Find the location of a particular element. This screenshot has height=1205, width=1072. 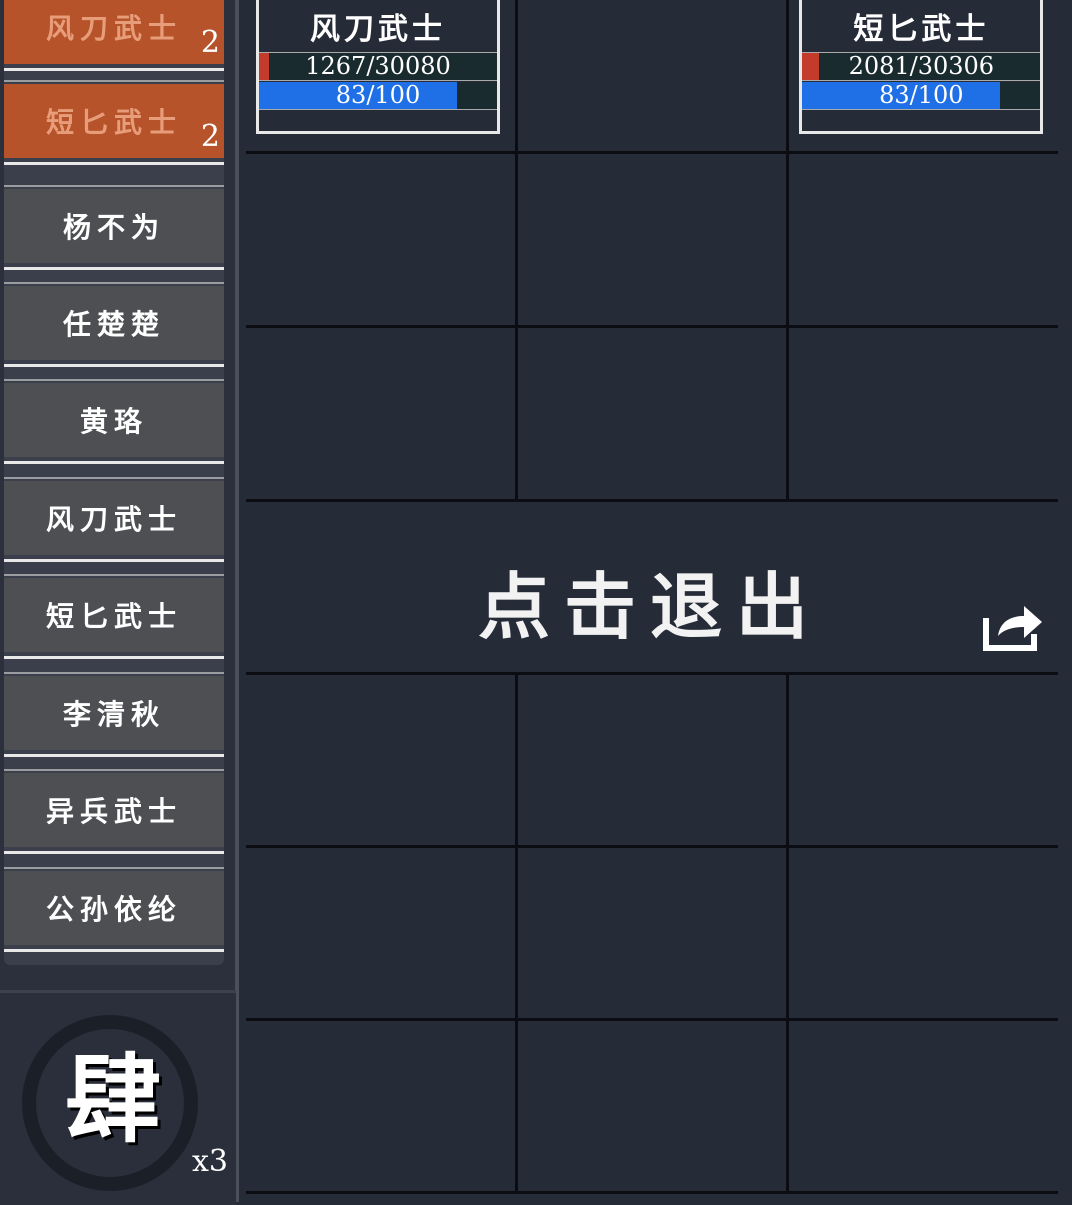

sidebar-item-0: 风刀武士 2 is located at coordinates (114, 35).